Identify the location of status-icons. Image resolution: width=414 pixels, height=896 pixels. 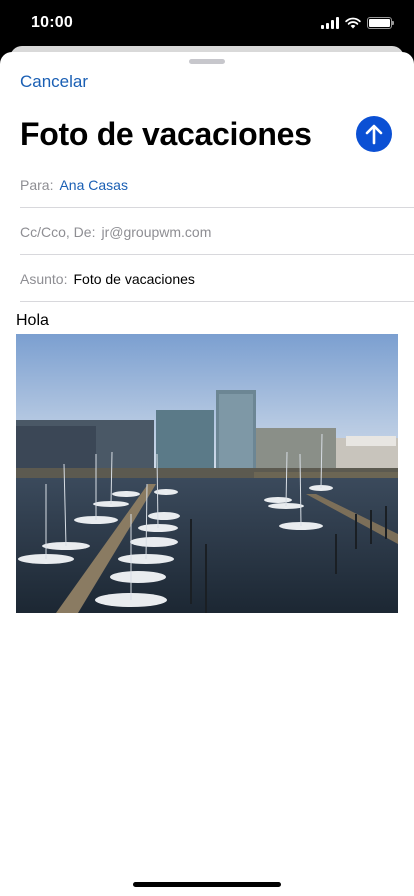
(357, 23).